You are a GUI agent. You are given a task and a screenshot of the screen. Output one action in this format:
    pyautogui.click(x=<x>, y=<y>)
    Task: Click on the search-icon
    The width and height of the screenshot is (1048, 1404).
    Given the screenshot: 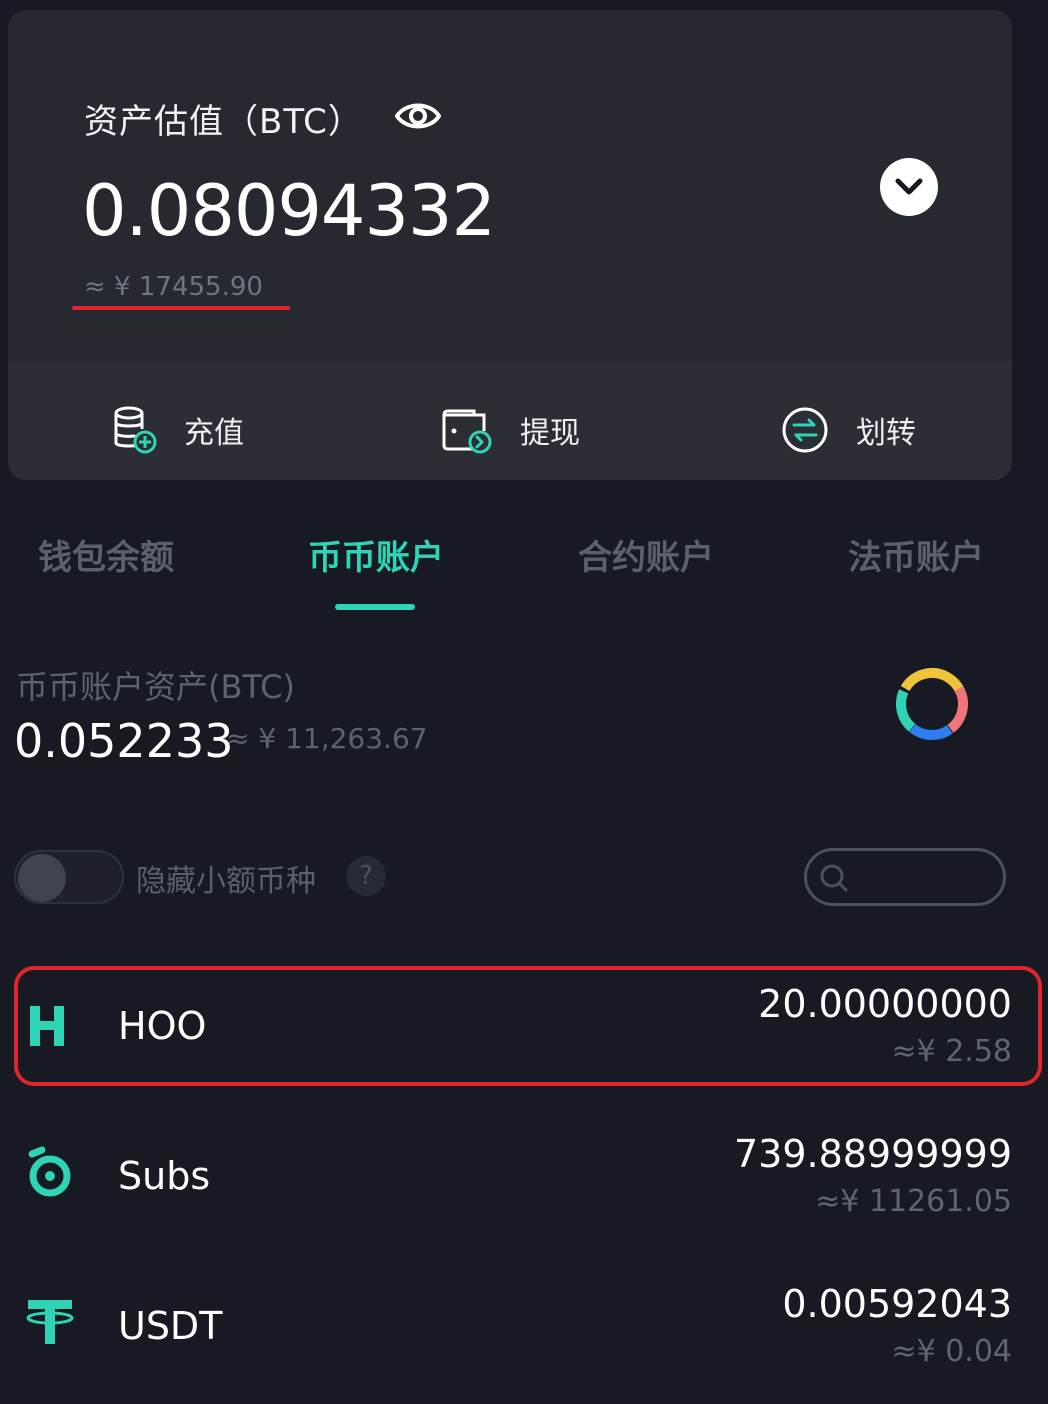 What is the action you would take?
    pyautogui.click(x=834, y=878)
    